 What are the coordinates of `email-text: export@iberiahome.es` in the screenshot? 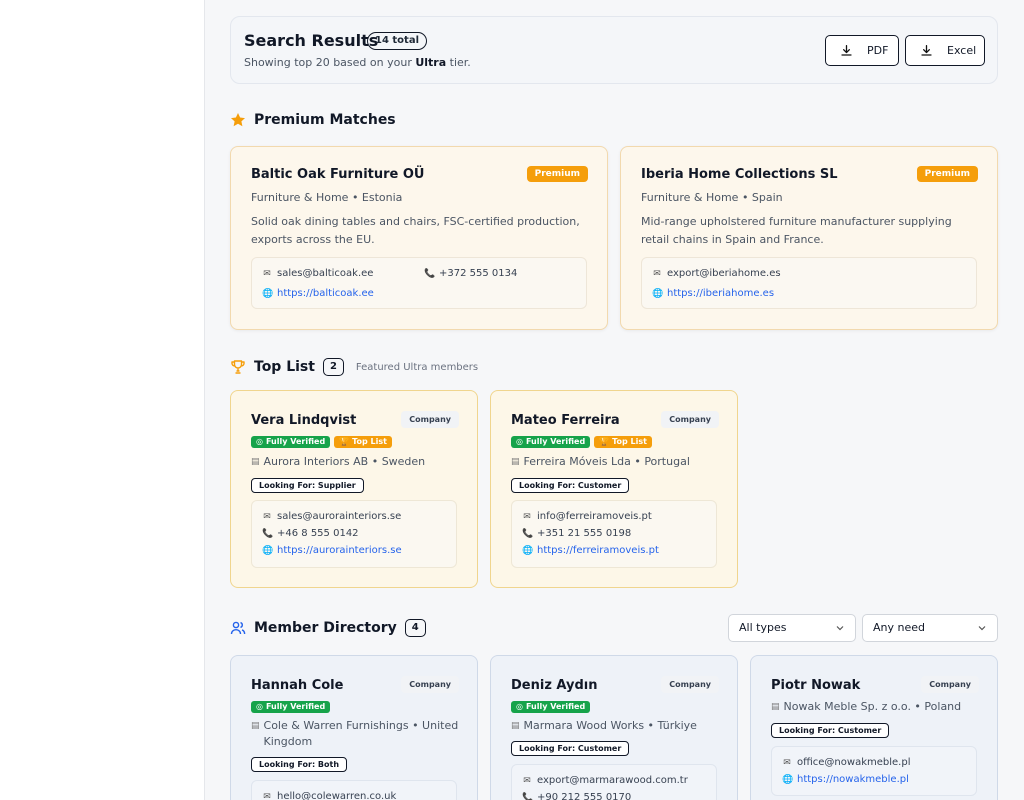 It's located at (724, 273).